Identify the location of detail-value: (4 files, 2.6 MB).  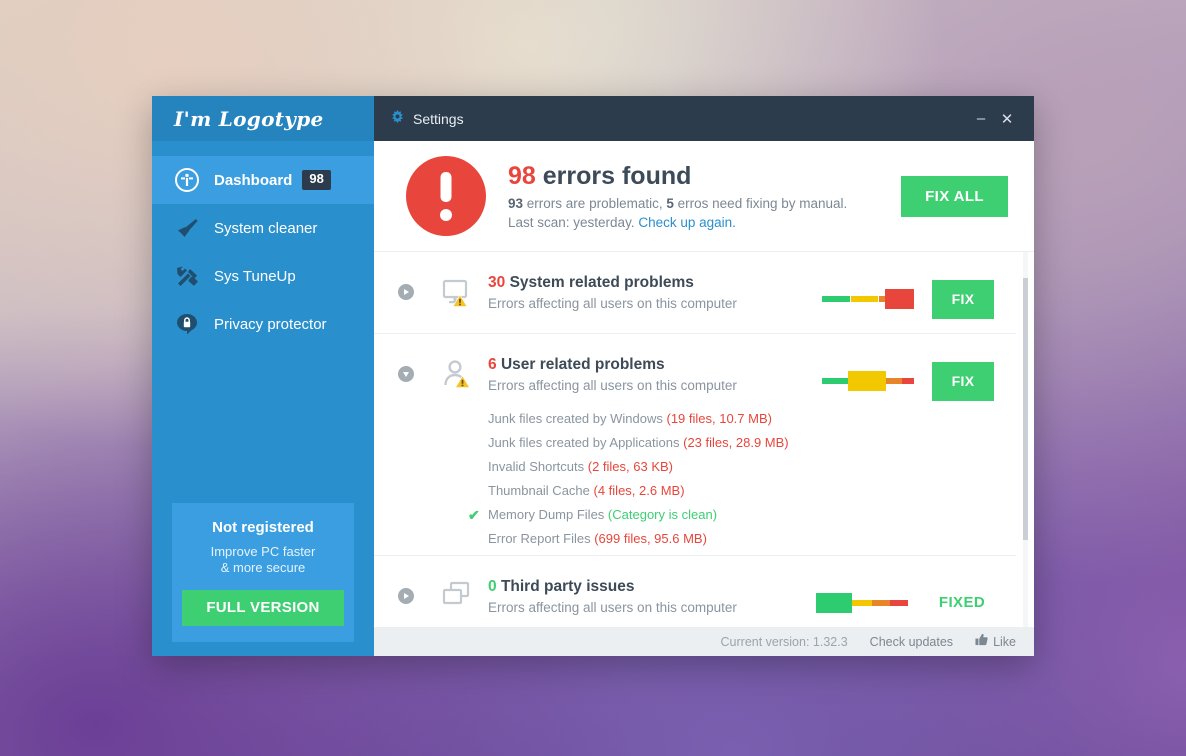
(639, 490).